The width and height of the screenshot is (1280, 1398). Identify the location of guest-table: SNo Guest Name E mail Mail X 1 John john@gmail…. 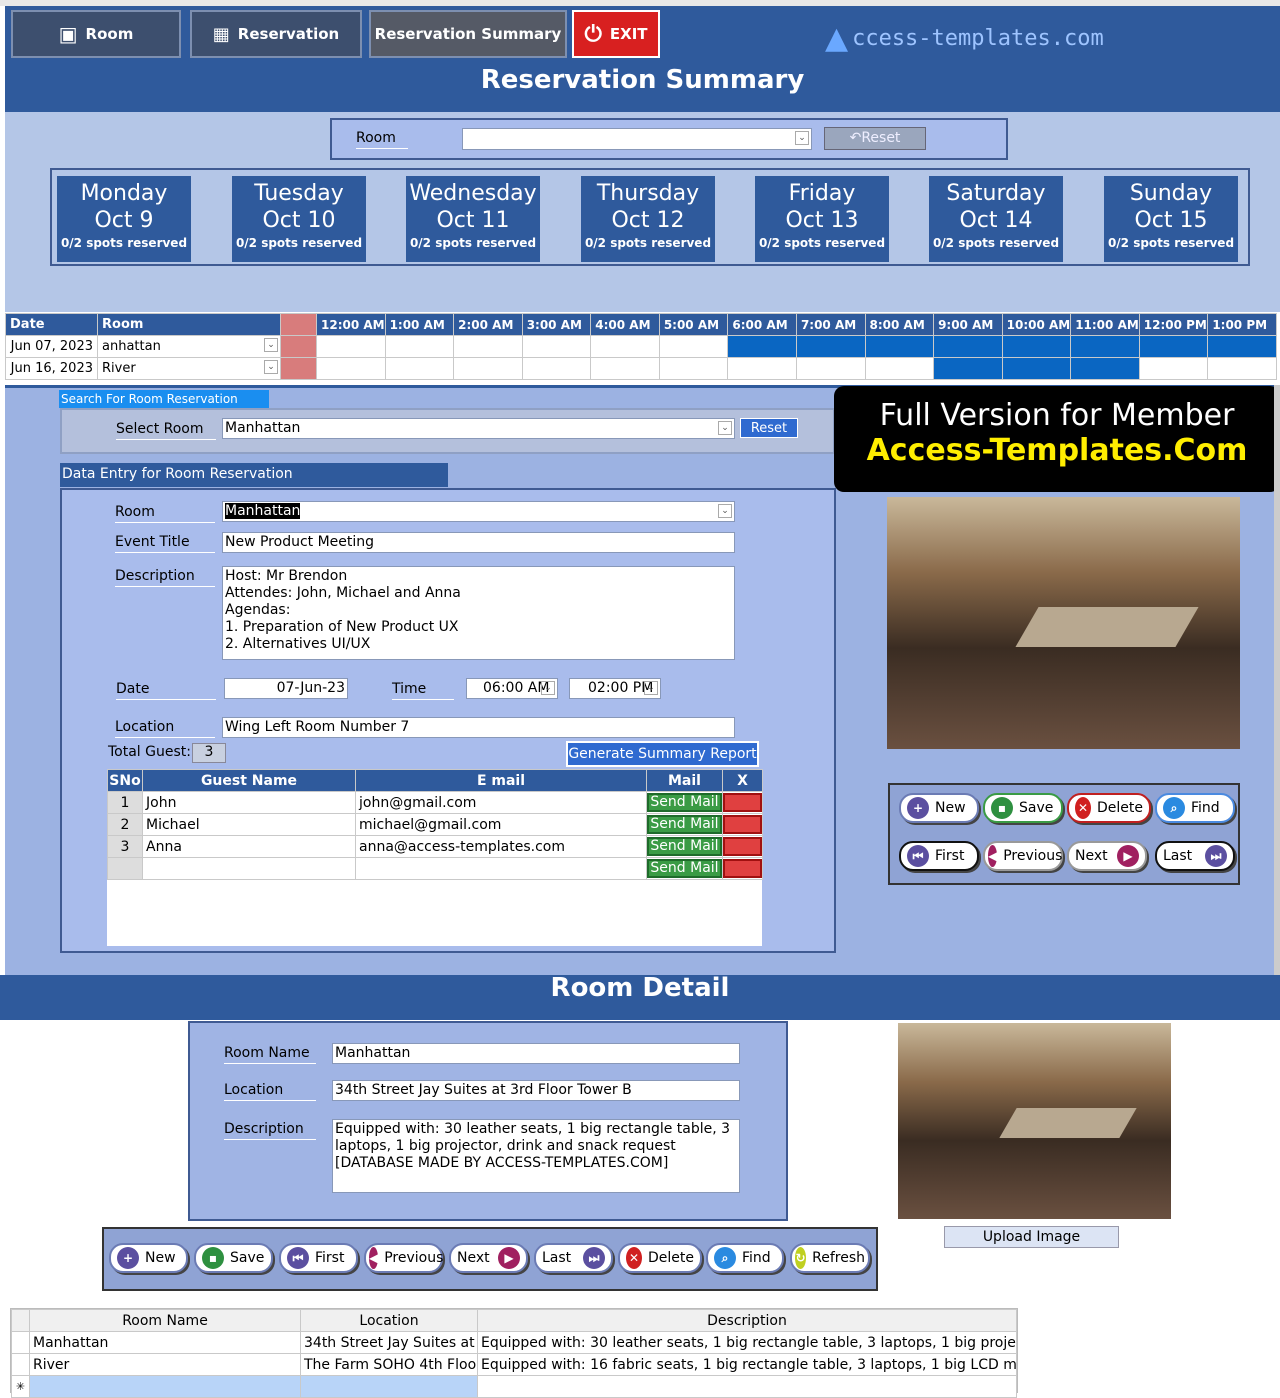
(435, 824).